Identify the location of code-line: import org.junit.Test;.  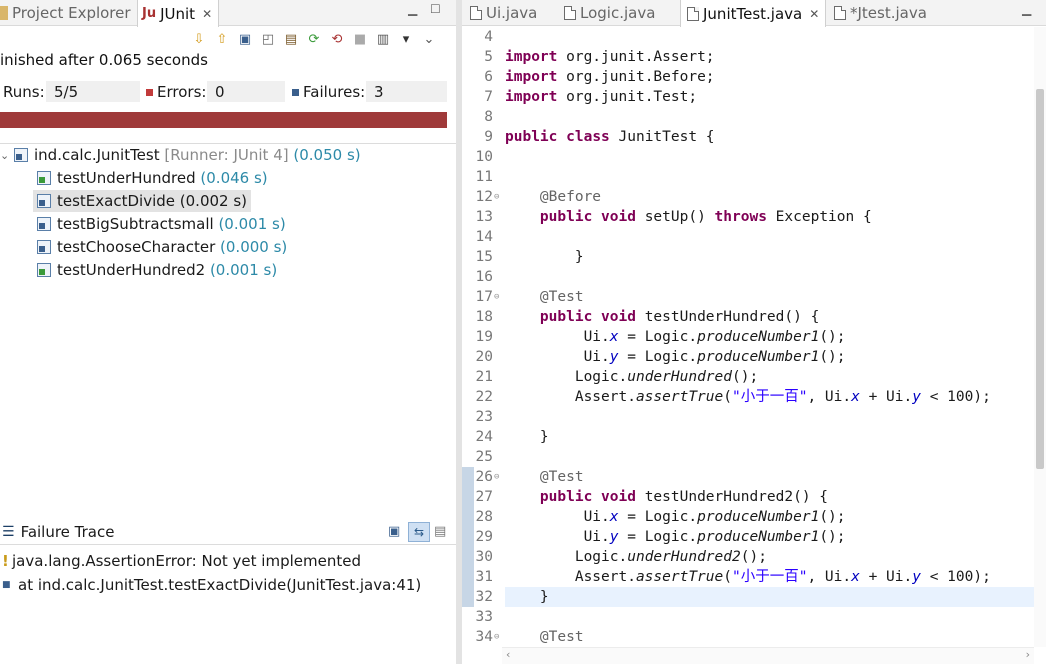
(601, 97).